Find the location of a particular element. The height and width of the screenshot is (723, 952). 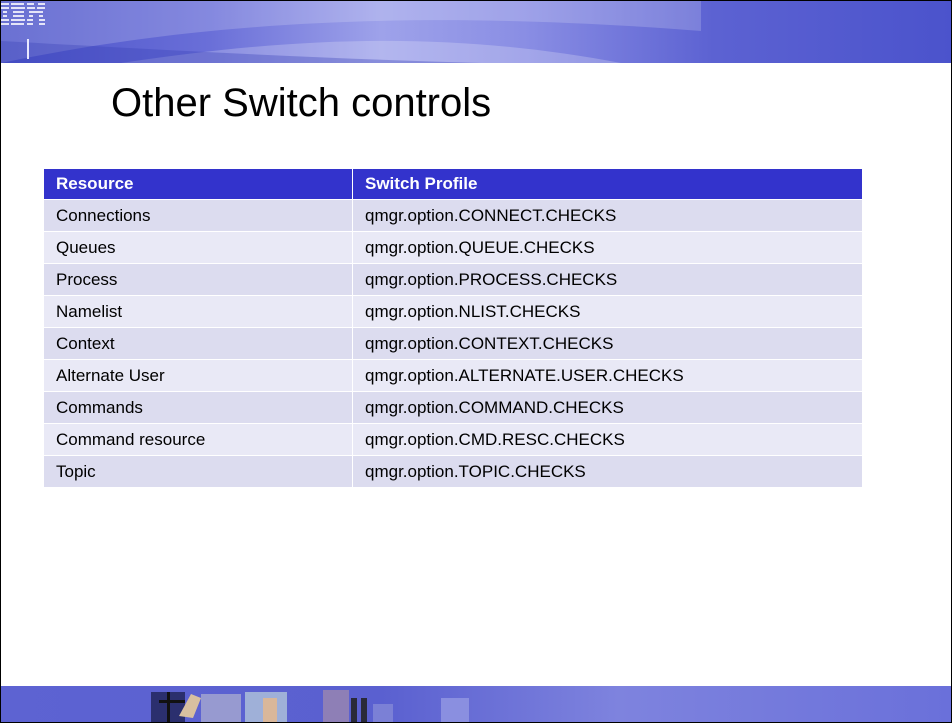

profile-cell: qmgr.option.QUEUE.CHECKS is located at coordinates (607, 247).